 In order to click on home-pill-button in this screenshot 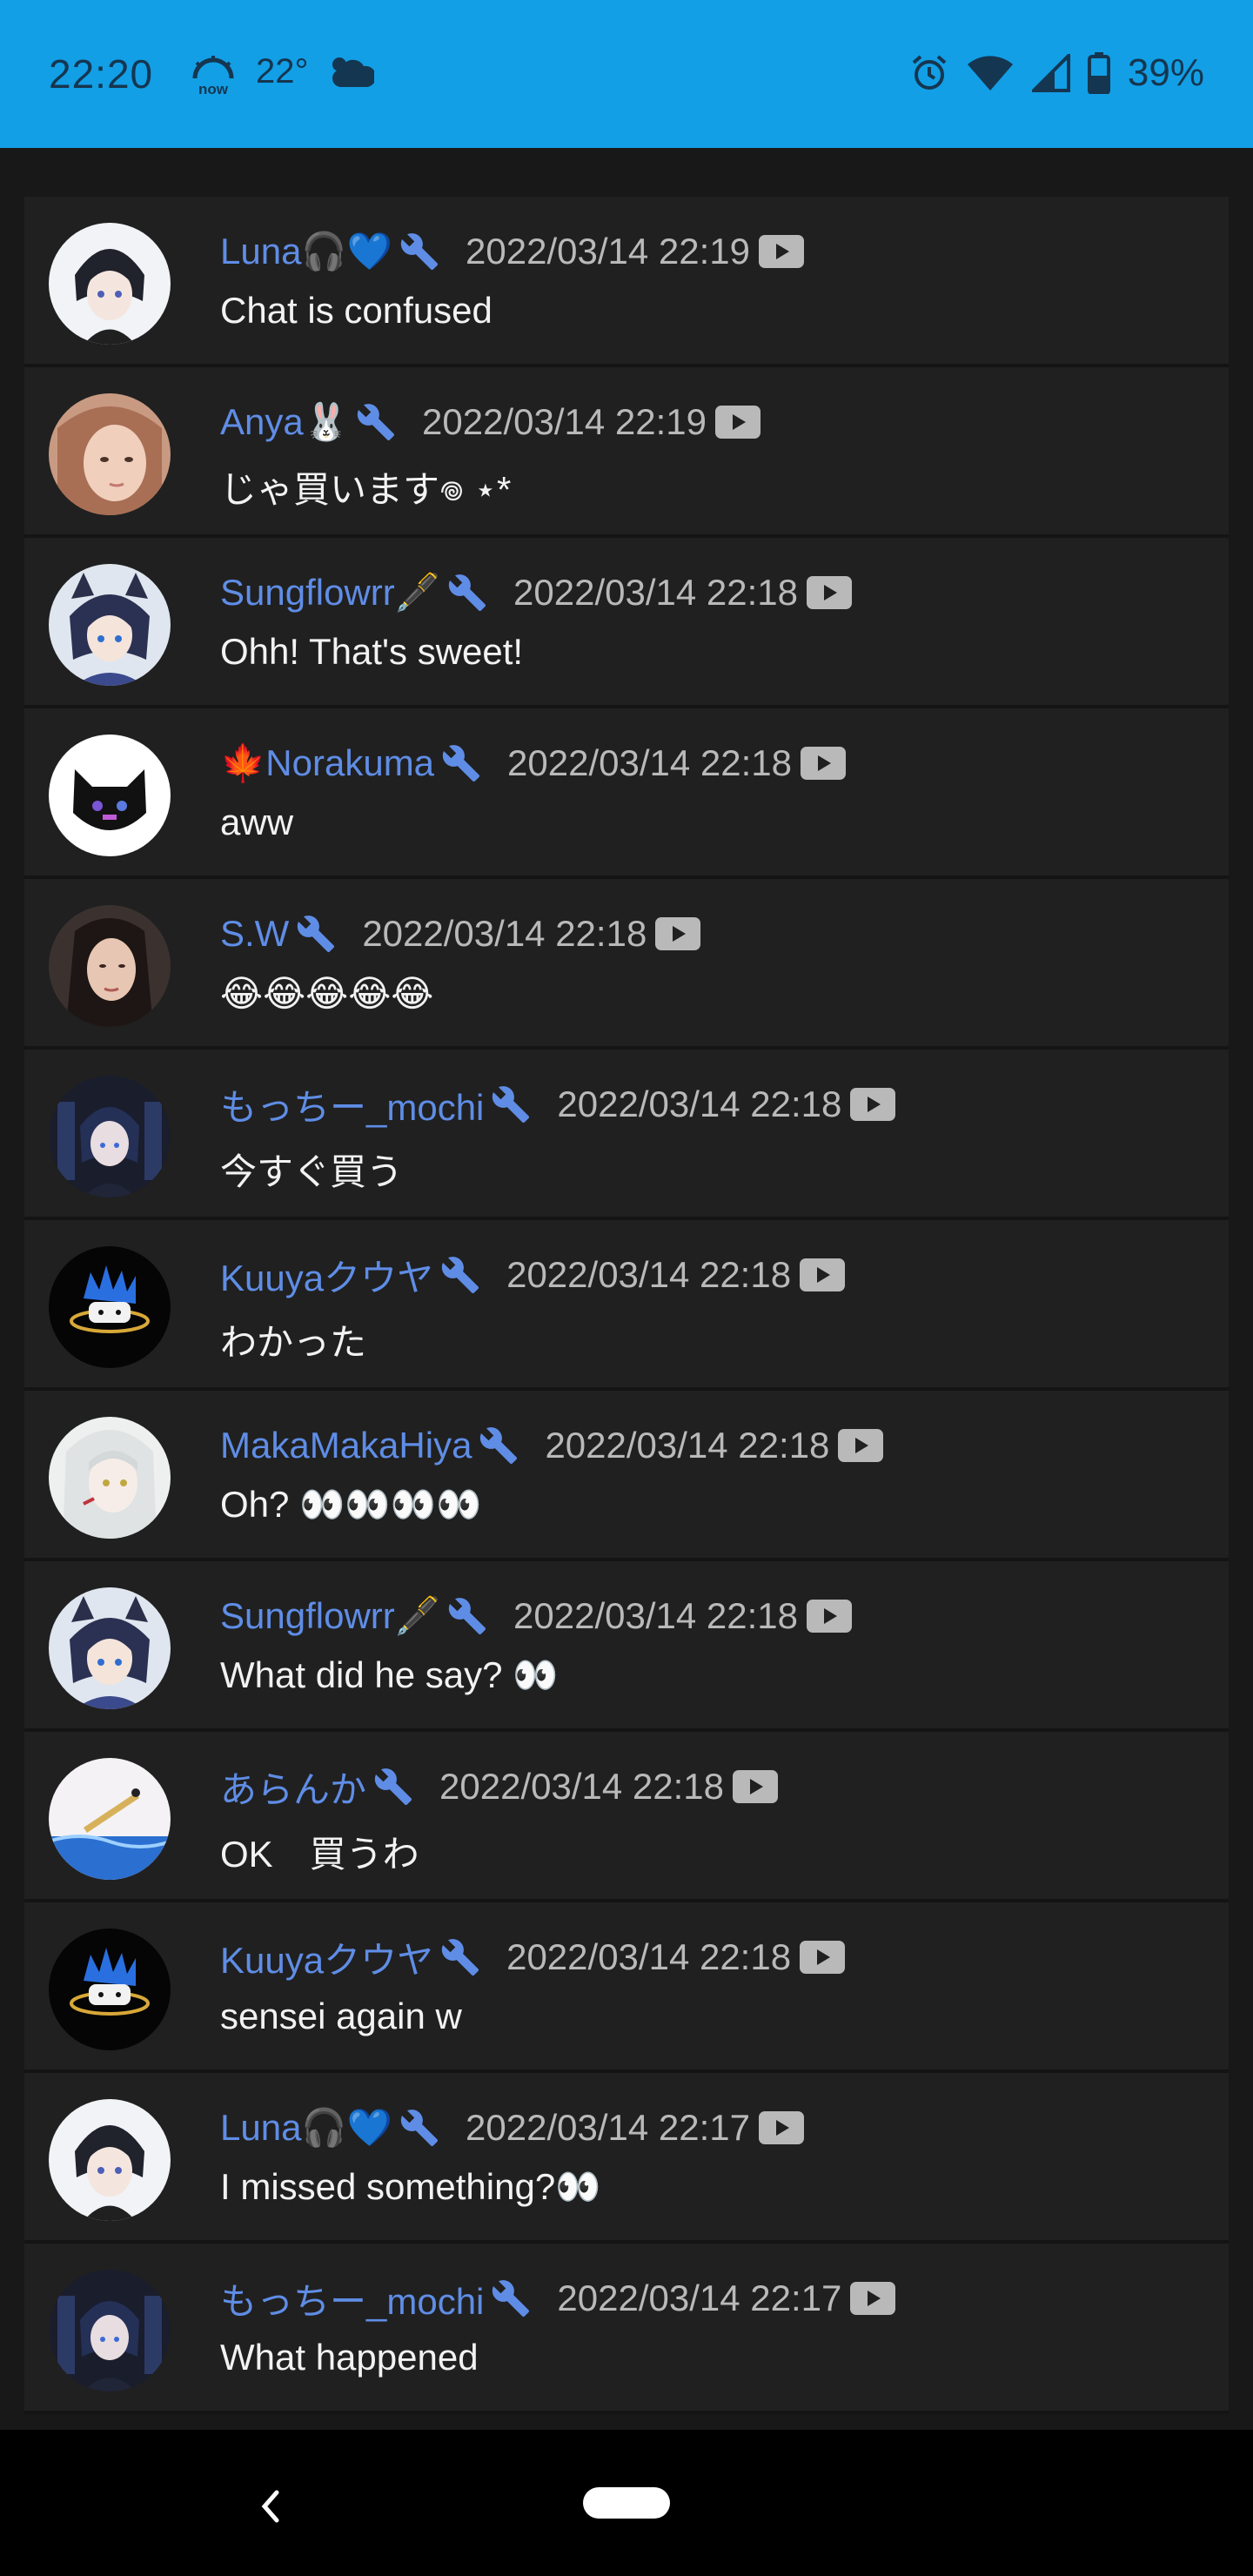, I will do `click(626, 2503)`.